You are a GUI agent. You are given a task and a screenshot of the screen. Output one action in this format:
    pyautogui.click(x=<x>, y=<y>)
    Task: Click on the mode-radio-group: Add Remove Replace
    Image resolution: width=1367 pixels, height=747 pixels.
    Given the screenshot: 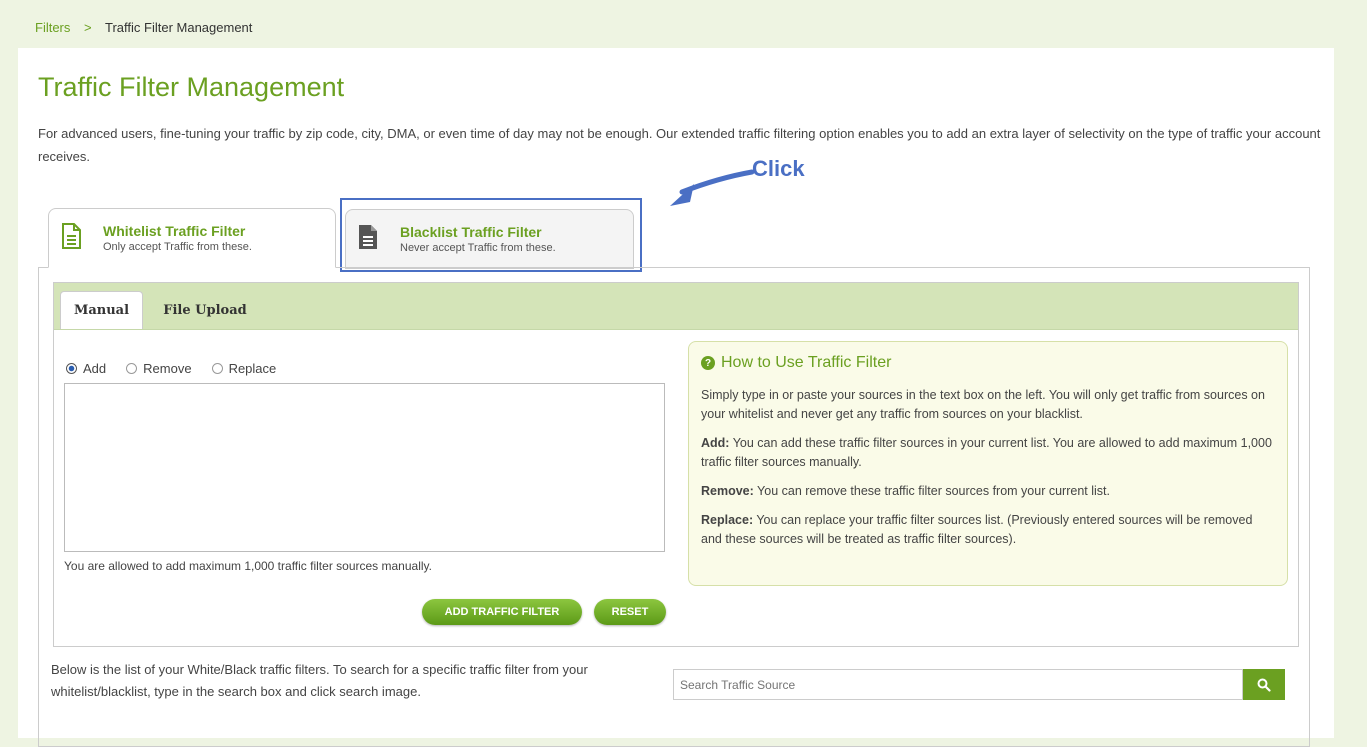 What is the action you would take?
    pyautogui.click(x=181, y=368)
    